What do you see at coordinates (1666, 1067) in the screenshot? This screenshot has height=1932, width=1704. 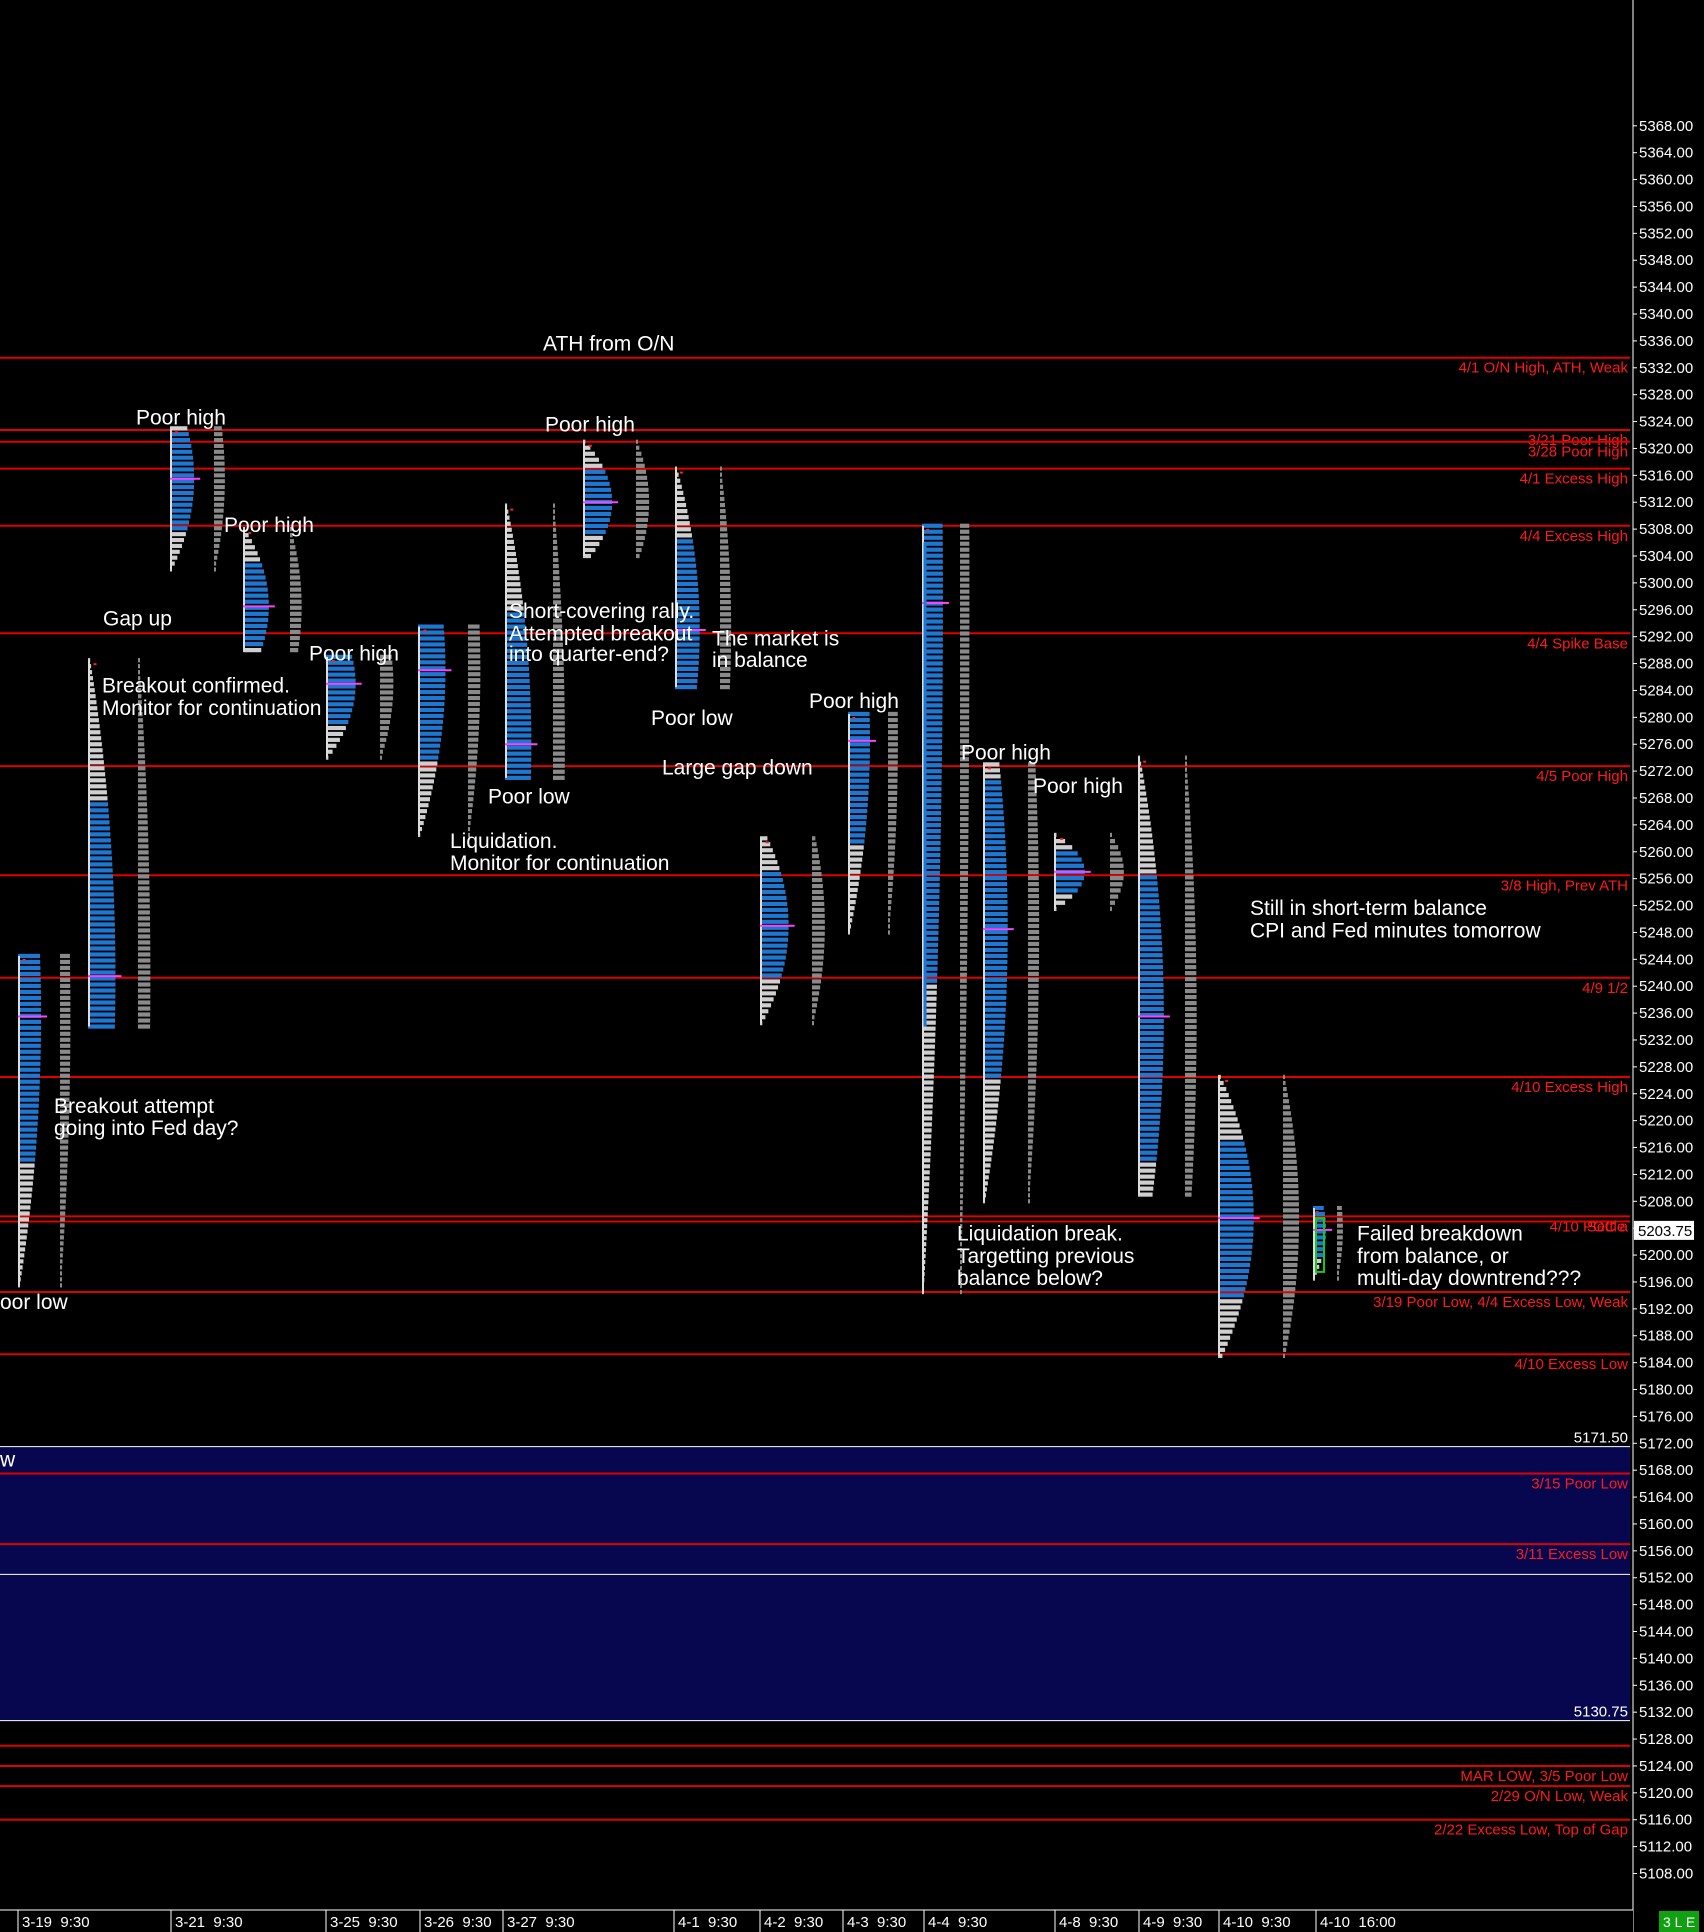 I see `axis-tick-label: 5228.00` at bounding box center [1666, 1067].